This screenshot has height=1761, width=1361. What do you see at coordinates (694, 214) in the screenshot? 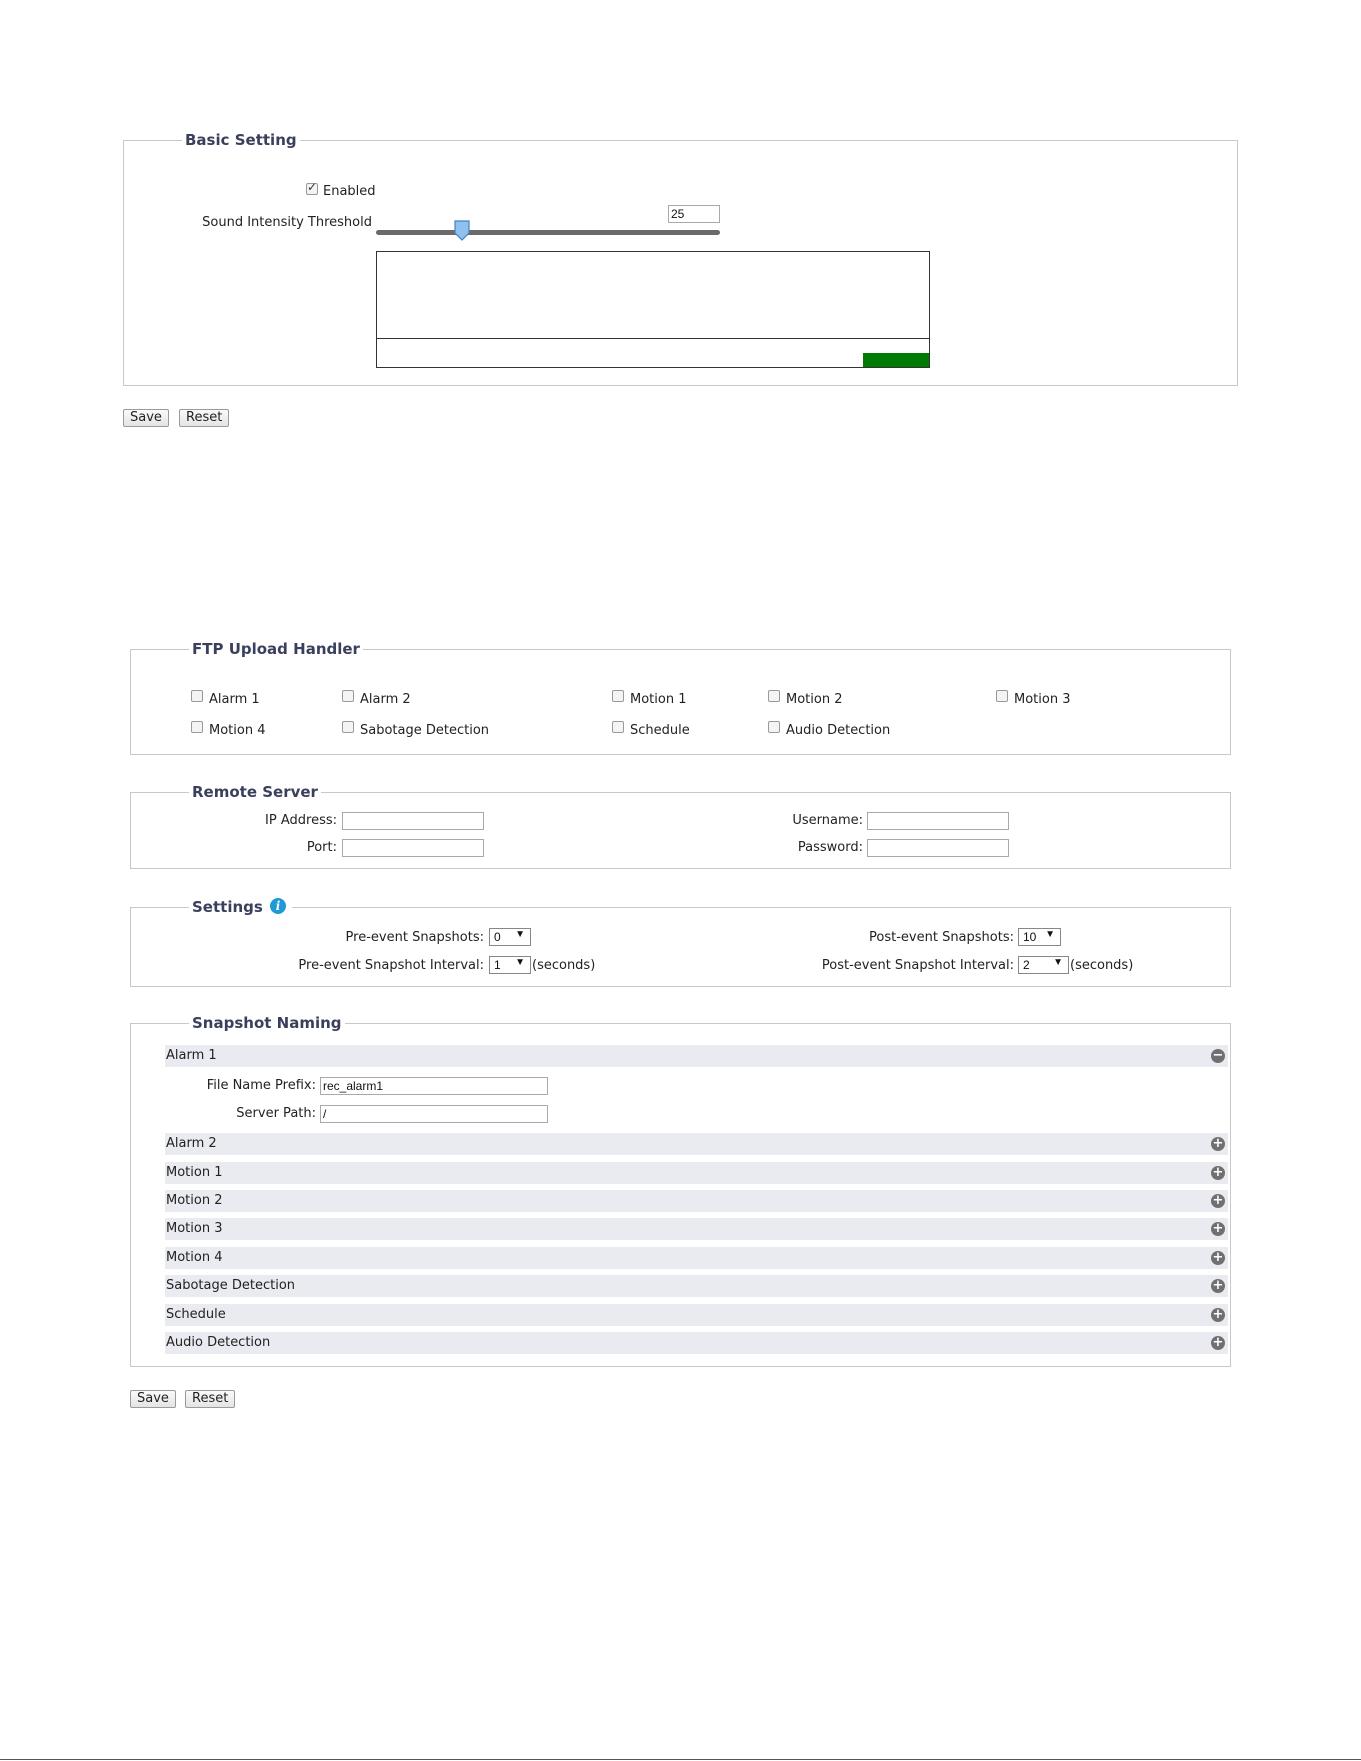
I see `threshold-value-input` at bounding box center [694, 214].